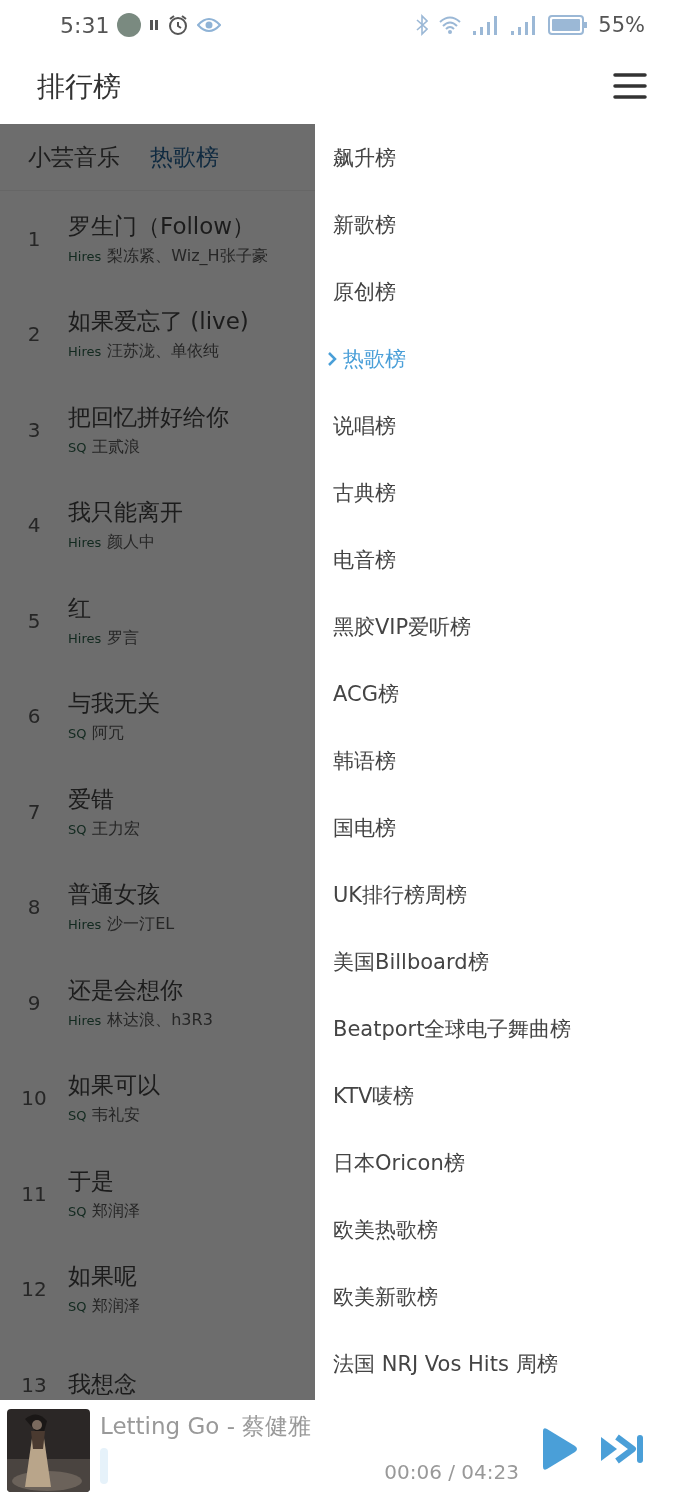 The width and height of the screenshot is (675, 1500). I want to click on rank-number: 5, so click(34, 620).